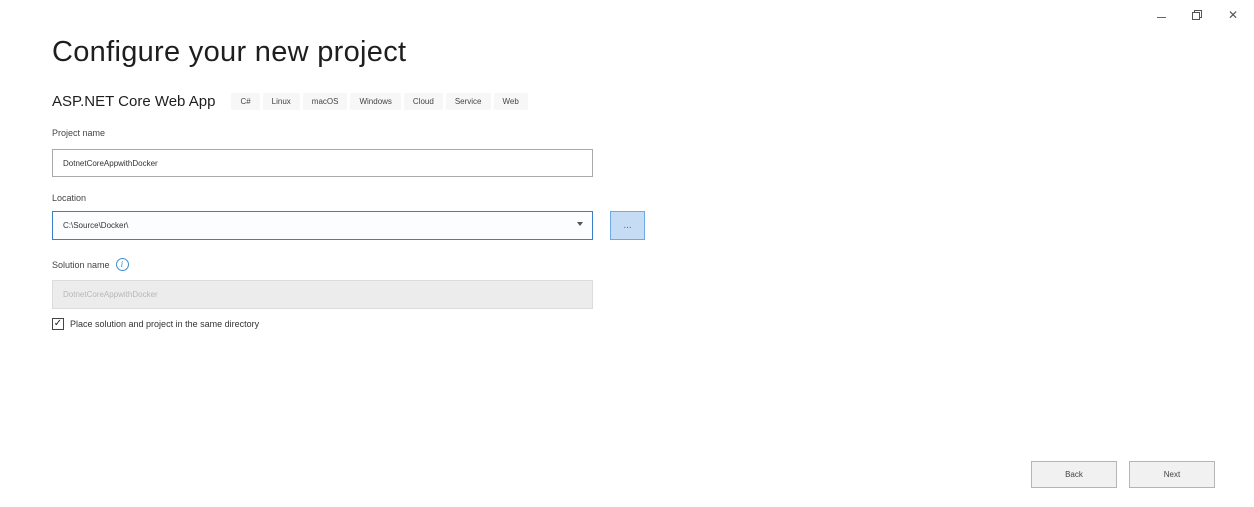  I want to click on location-dropdown: C:\Source\Docker\, so click(322, 225).